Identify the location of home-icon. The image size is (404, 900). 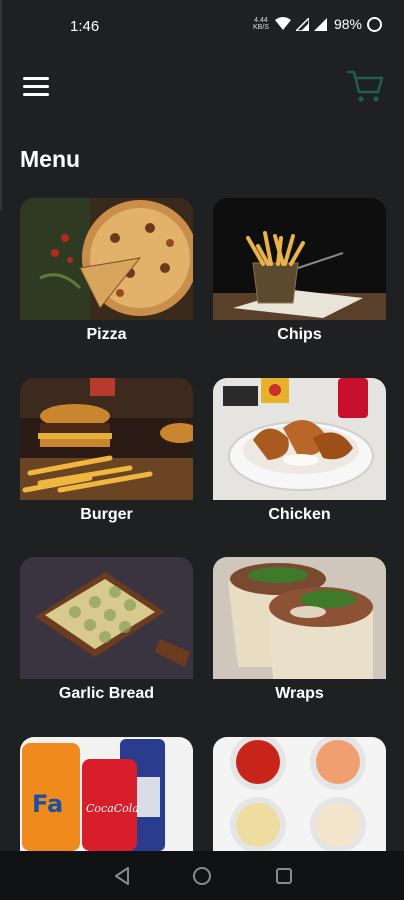
(202, 876).